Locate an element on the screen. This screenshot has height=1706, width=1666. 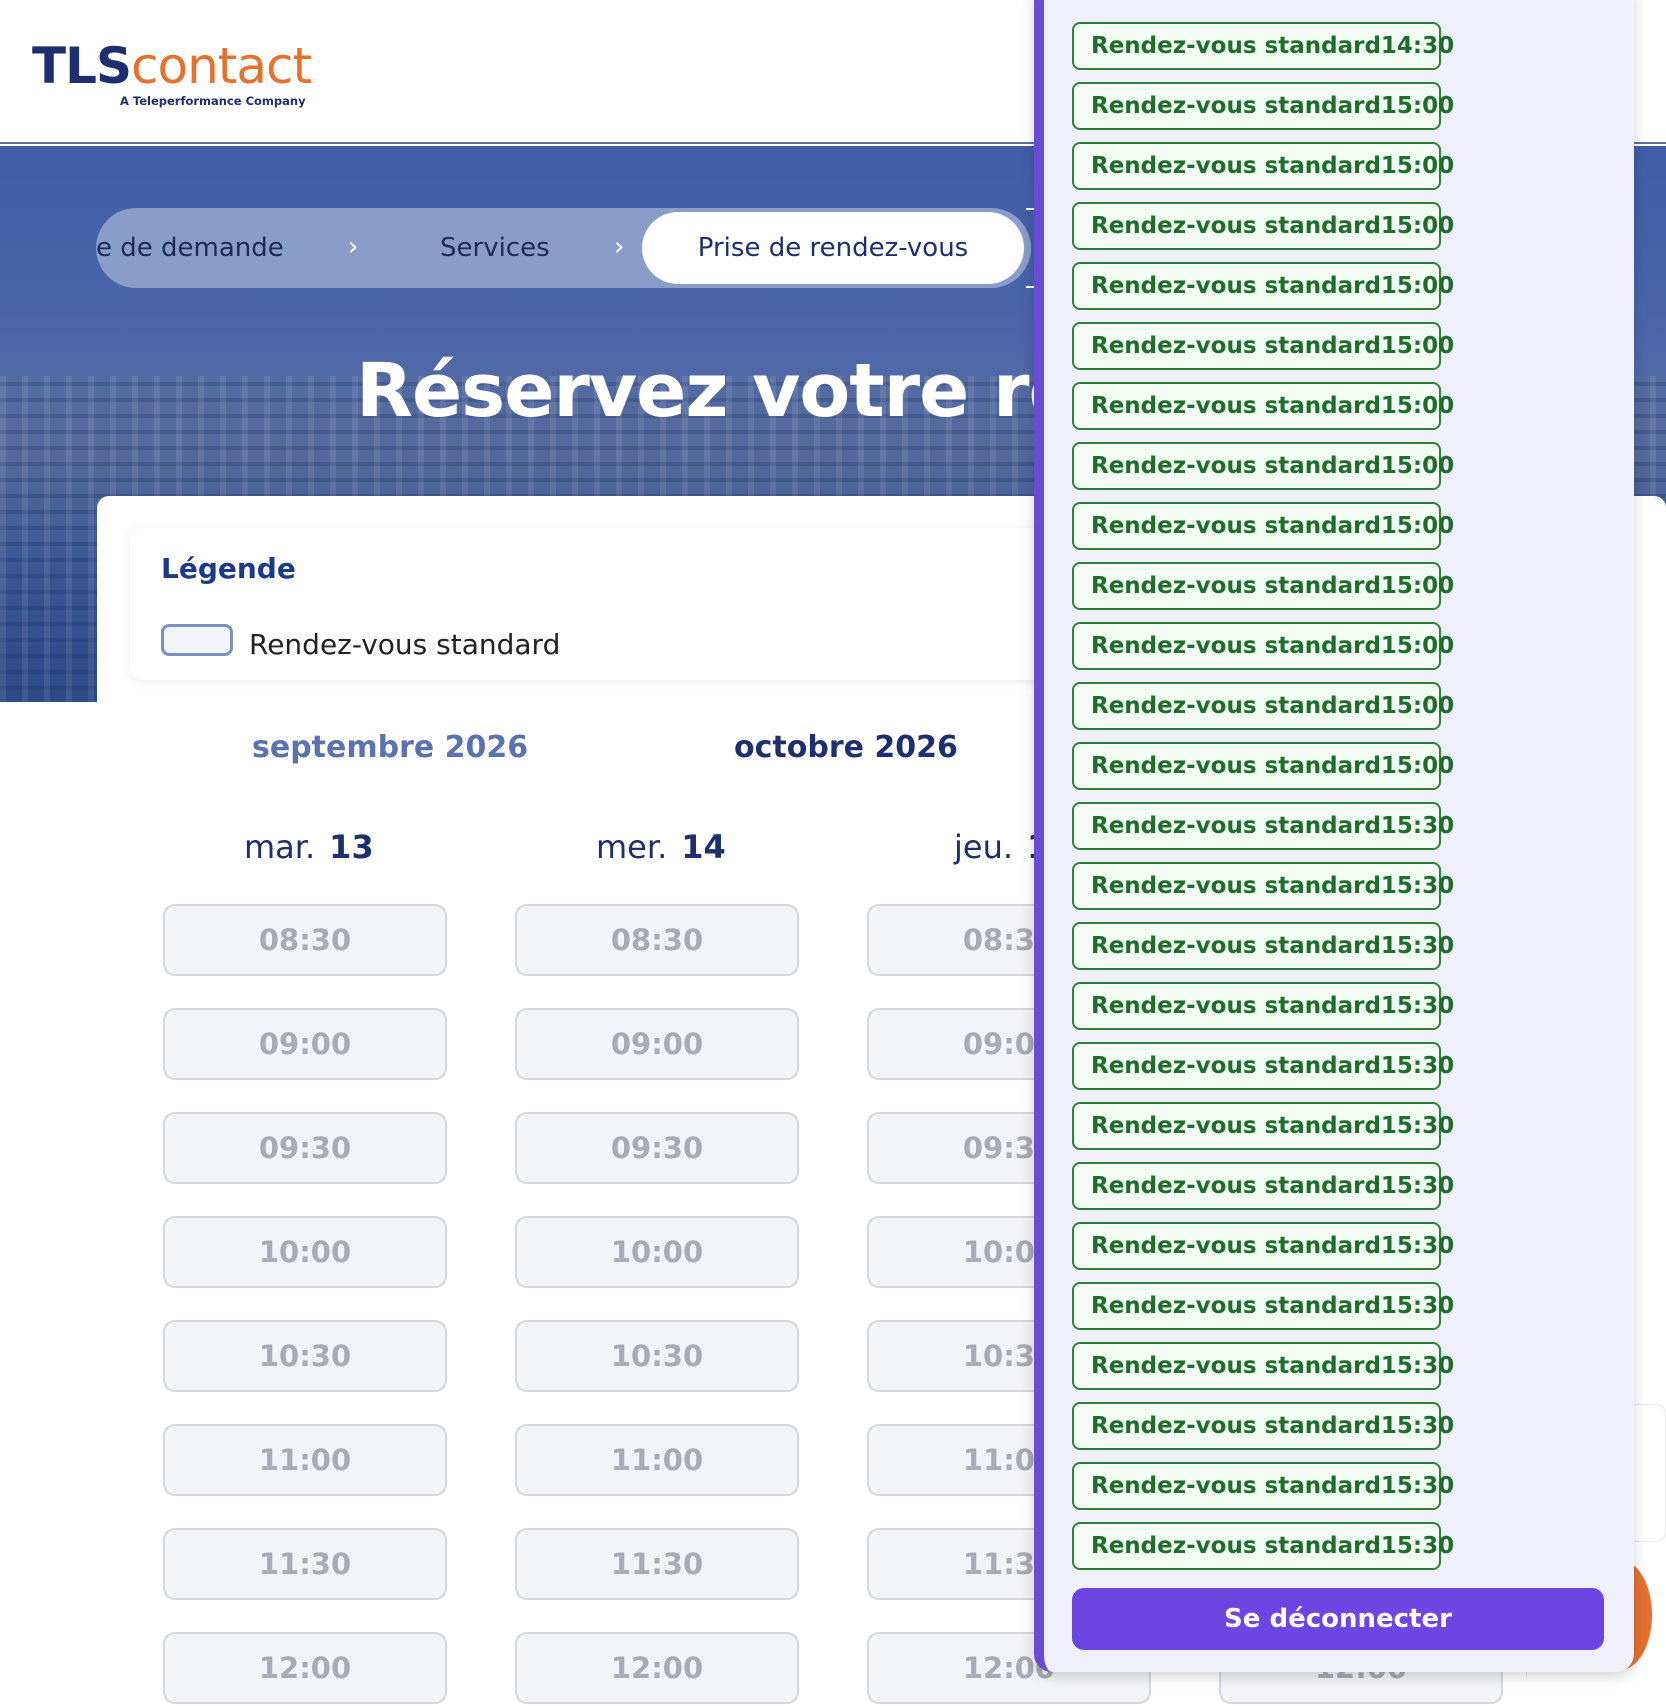
step-appointment-active: Prise de rendez-vous is located at coordinates (833, 248).